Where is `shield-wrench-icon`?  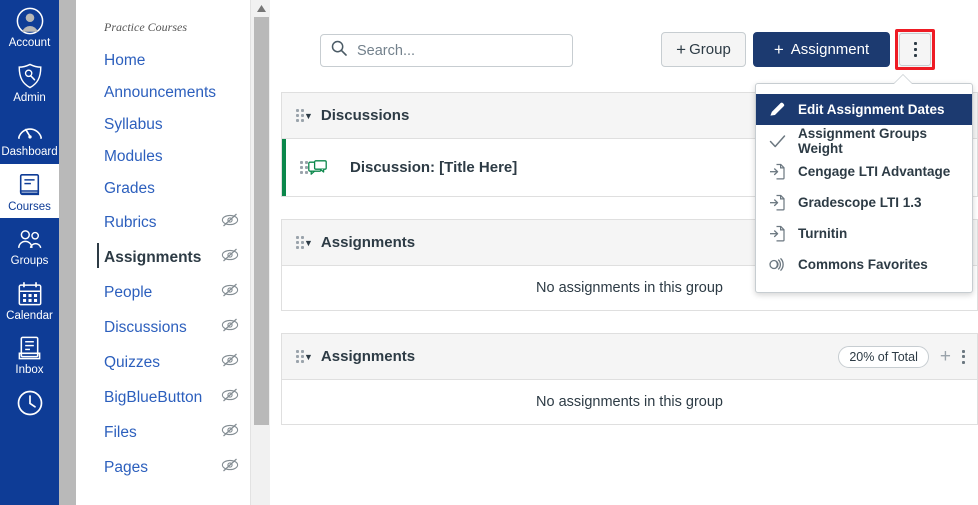 shield-wrench-icon is located at coordinates (30, 76).